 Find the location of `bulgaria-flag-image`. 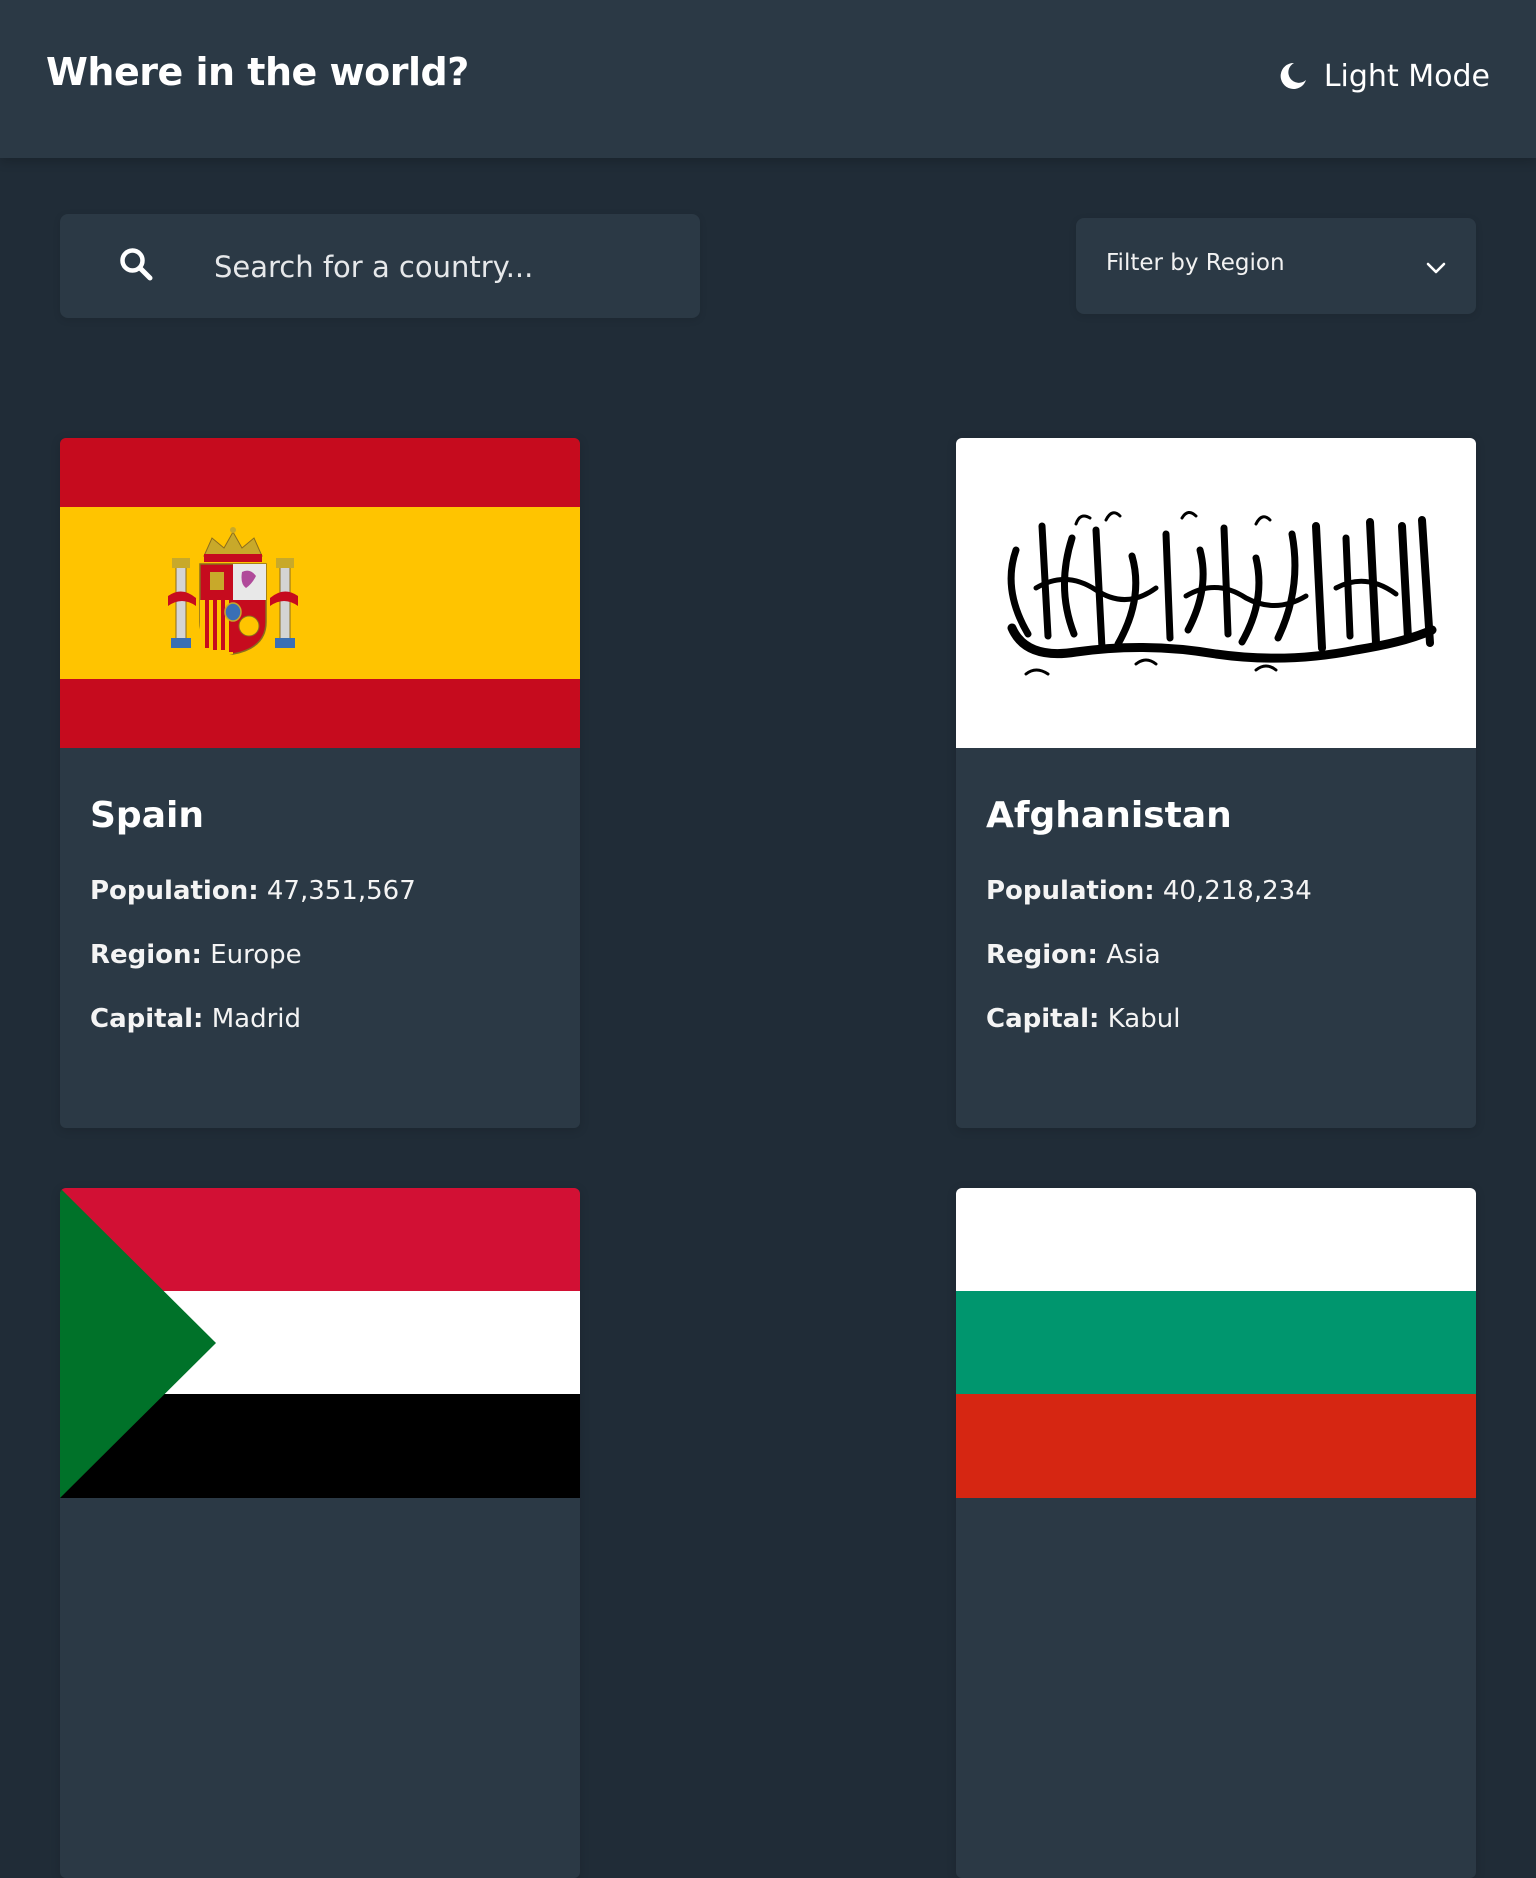

bulgaria-flag-image is located at coordinates (1216, 1343).